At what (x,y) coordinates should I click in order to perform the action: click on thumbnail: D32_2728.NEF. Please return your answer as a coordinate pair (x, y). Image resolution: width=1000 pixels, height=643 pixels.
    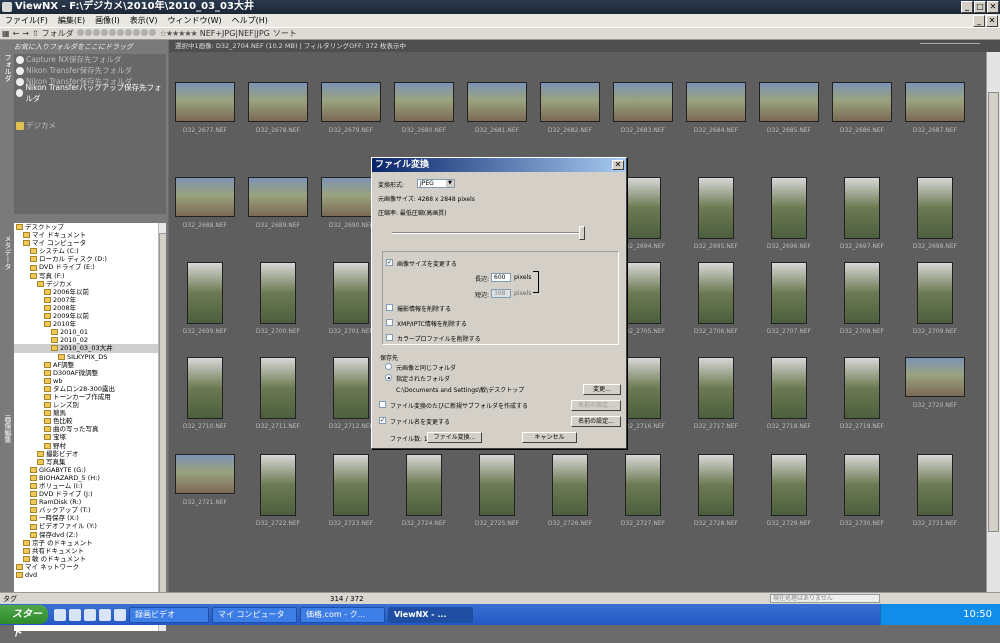
    Looking at the image, I should click on (715, 489).